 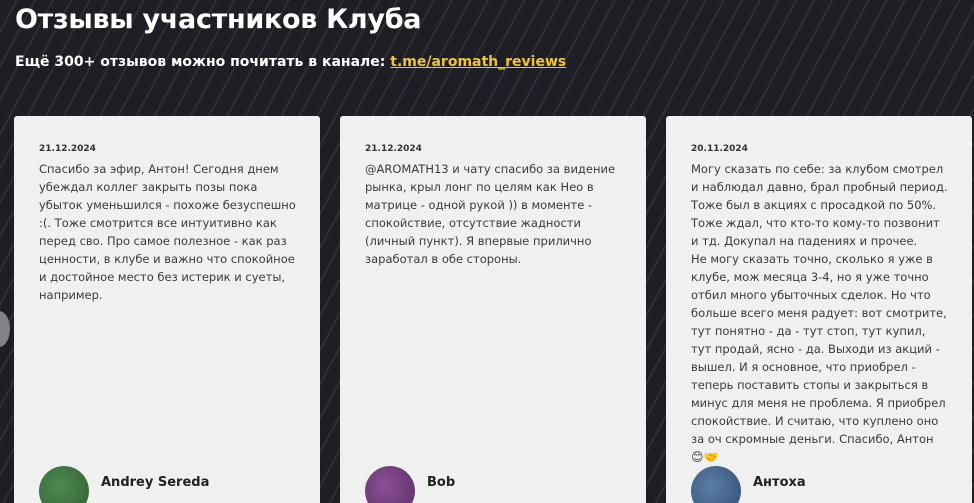 I want to click on review-author: Bob, so click(x=410, y=484).